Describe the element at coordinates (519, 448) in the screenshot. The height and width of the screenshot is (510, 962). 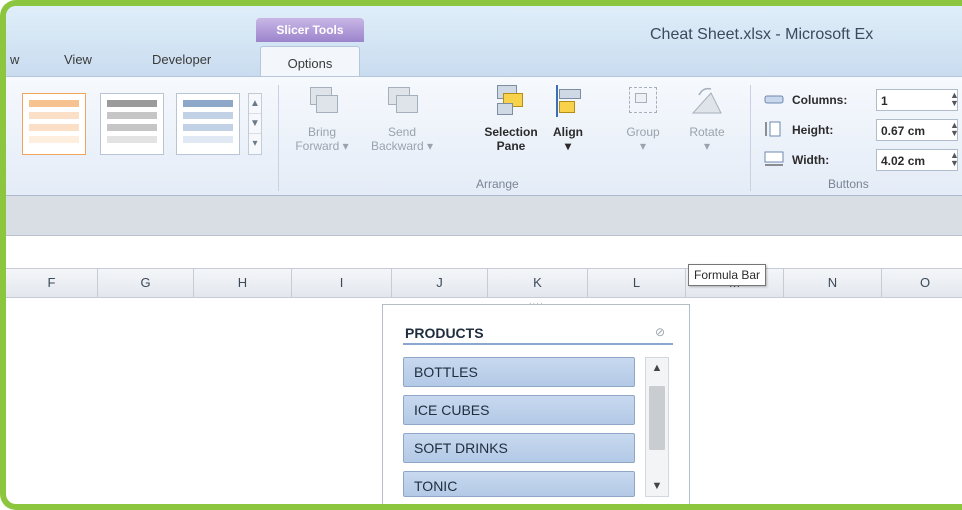
I see `slicer-item: SOFT DRINKS` at that location.